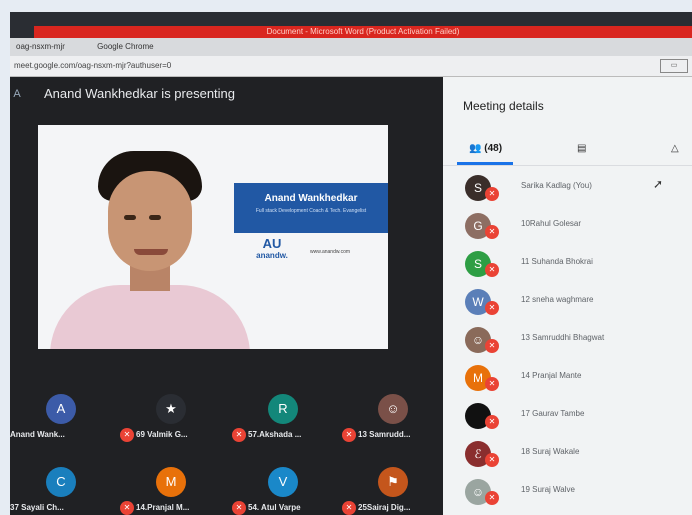  What do you see at coordinates (393, 482) in the screenshot?
I see `tile-avatar: ⚑` at bounding box center [393, 482].